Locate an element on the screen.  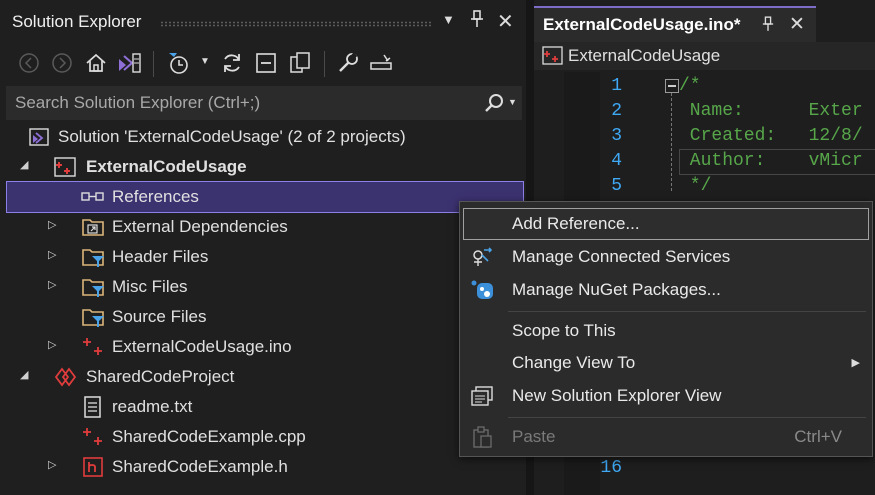
tree-item-header-files: ▷ Header Files is located at coordinates (263, 257).